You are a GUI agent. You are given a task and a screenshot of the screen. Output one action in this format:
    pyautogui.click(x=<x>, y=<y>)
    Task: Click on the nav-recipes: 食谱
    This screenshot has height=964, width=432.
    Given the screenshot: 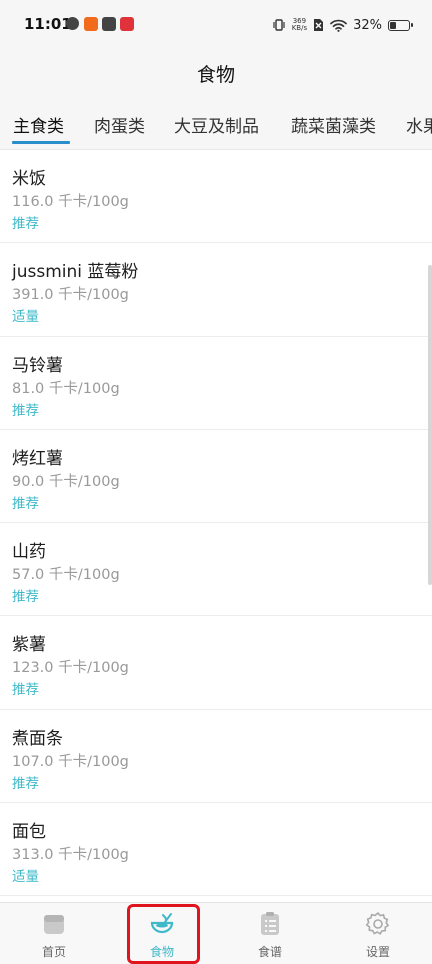 What is the action you would take?
    pyautogui.click(x=270, y=933)
    